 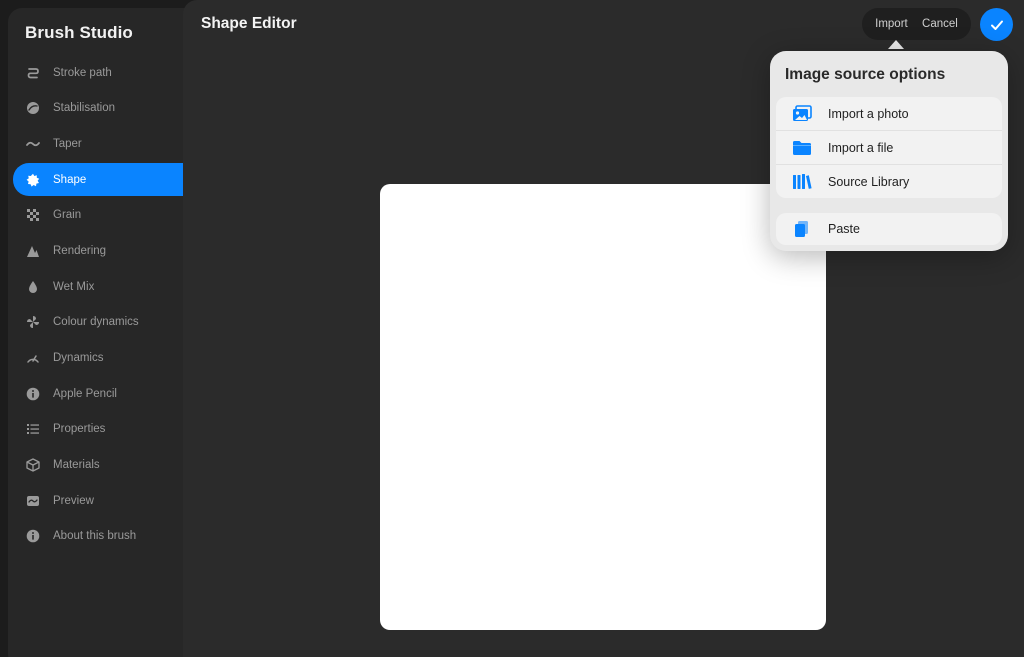 What do you see at coordinates (33, 322) in the screenshot?
I see `colour-dynamics-icon` at bounding box center [33, 322].